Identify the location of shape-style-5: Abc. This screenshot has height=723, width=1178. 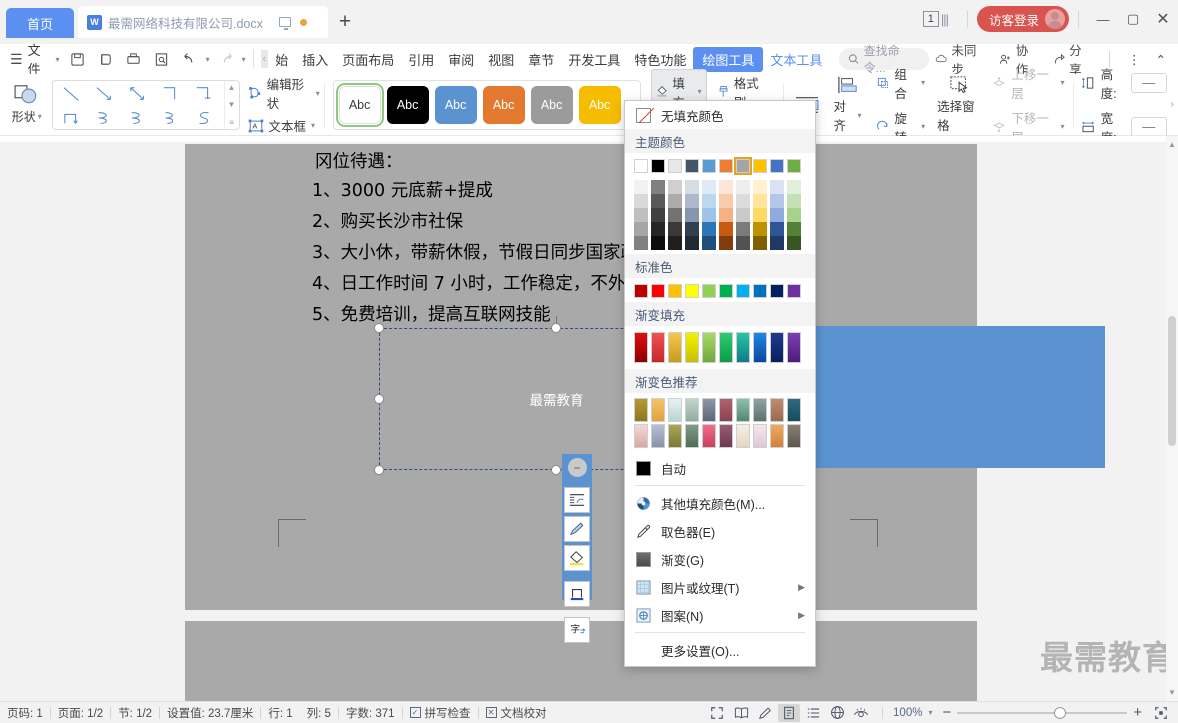
(599, 104).